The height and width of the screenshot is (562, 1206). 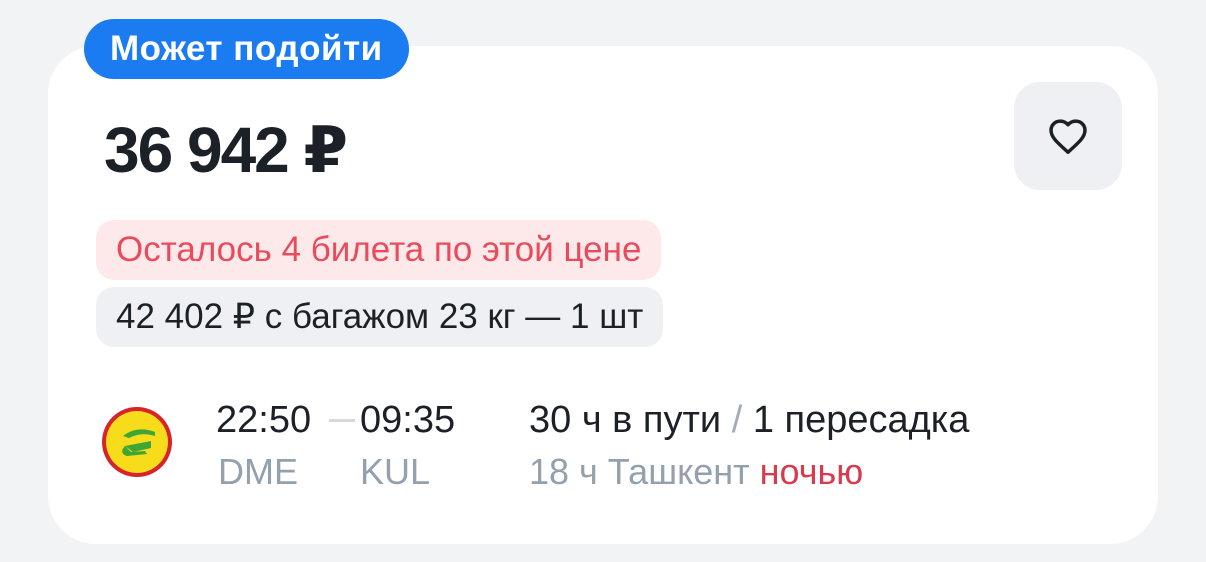 I want to click on departure-airport: DME, so click(x=258, y=471).